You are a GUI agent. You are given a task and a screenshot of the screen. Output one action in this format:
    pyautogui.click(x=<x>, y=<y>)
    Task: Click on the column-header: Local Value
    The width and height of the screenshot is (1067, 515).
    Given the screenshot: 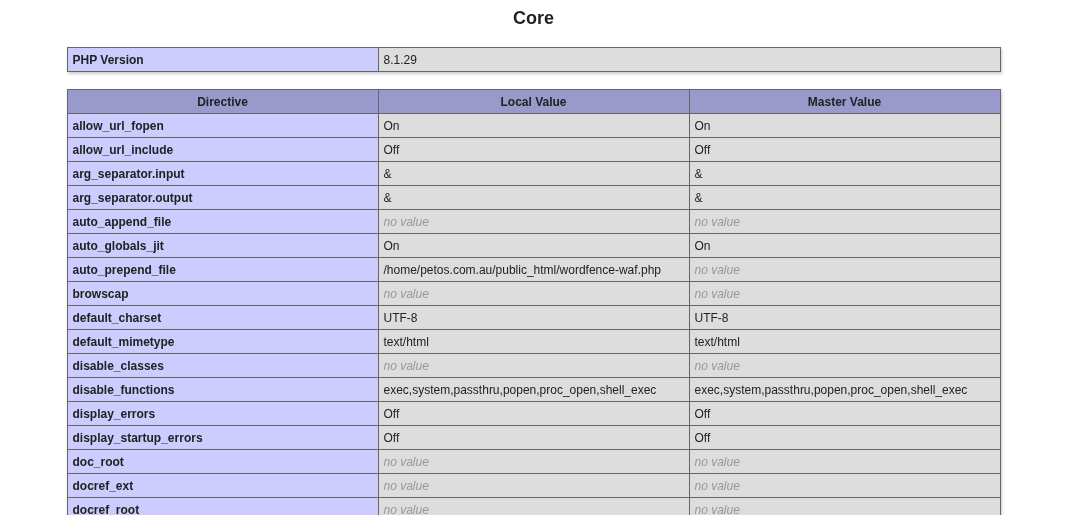 What is the action you would take?
    pyautogui.click(x=533, y=101)
    